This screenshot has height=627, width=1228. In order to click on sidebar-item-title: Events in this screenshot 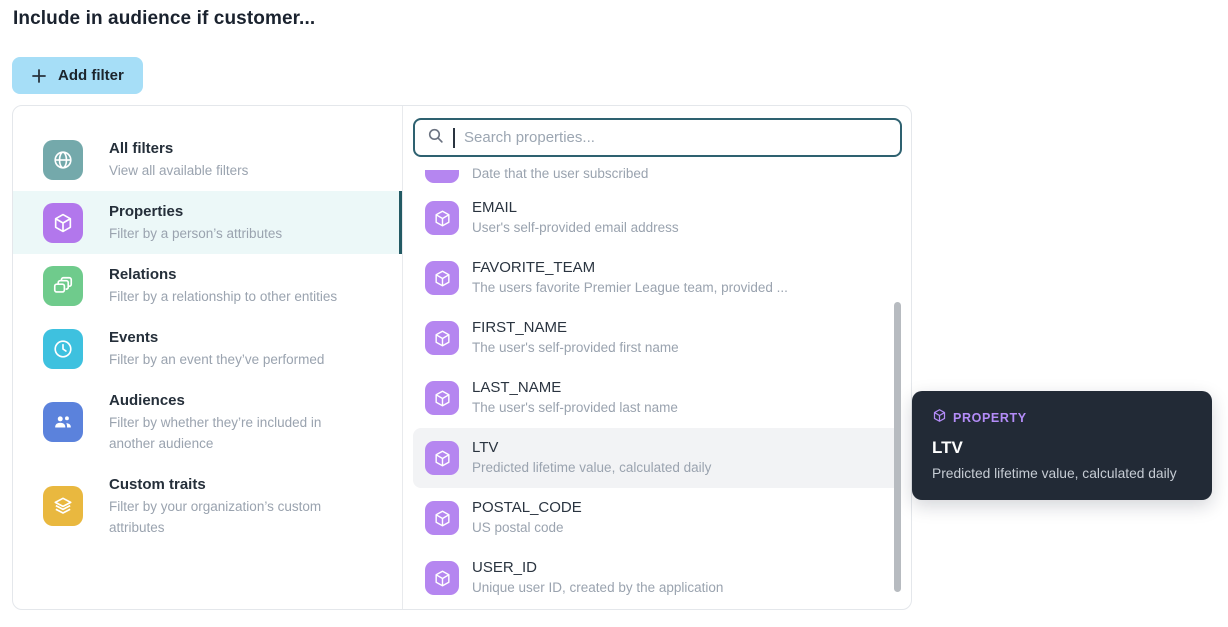, I will do `click(134, 337)`.